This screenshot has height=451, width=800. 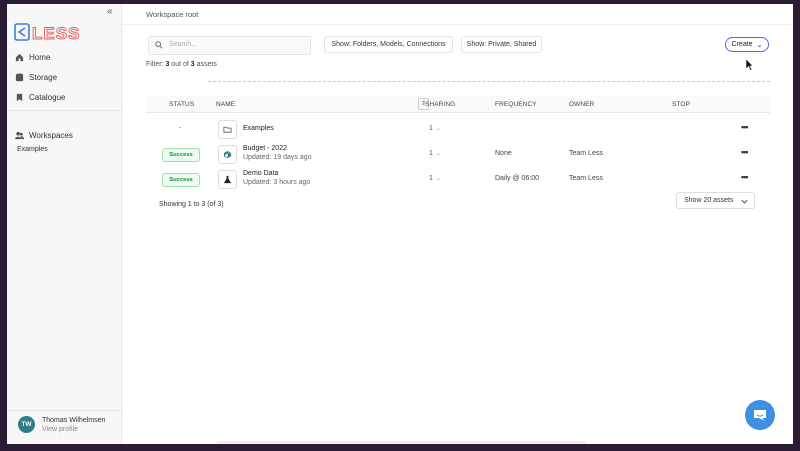 I want to click on workspace-item-examples: Examples, so click(x=32, y=149).